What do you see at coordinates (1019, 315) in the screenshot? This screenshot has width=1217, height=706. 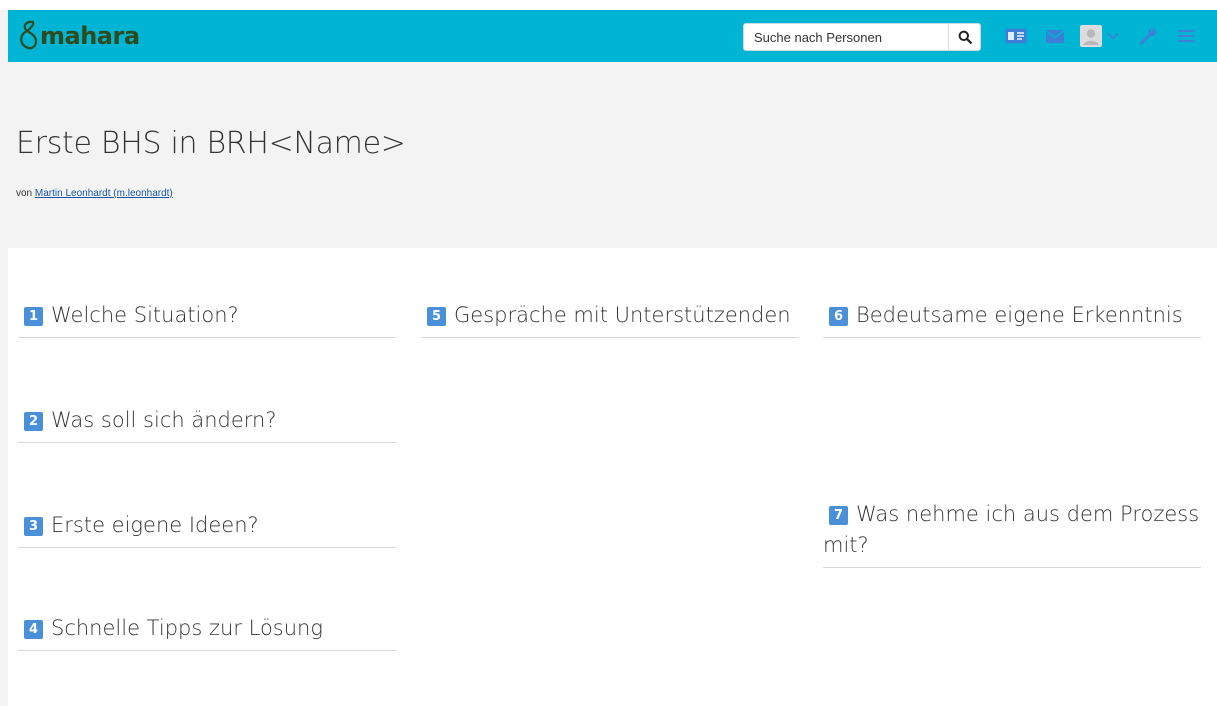 I see `block-title-text: Bedeutsame eigene Erkenntnis` at bounding box center [1019, 315].